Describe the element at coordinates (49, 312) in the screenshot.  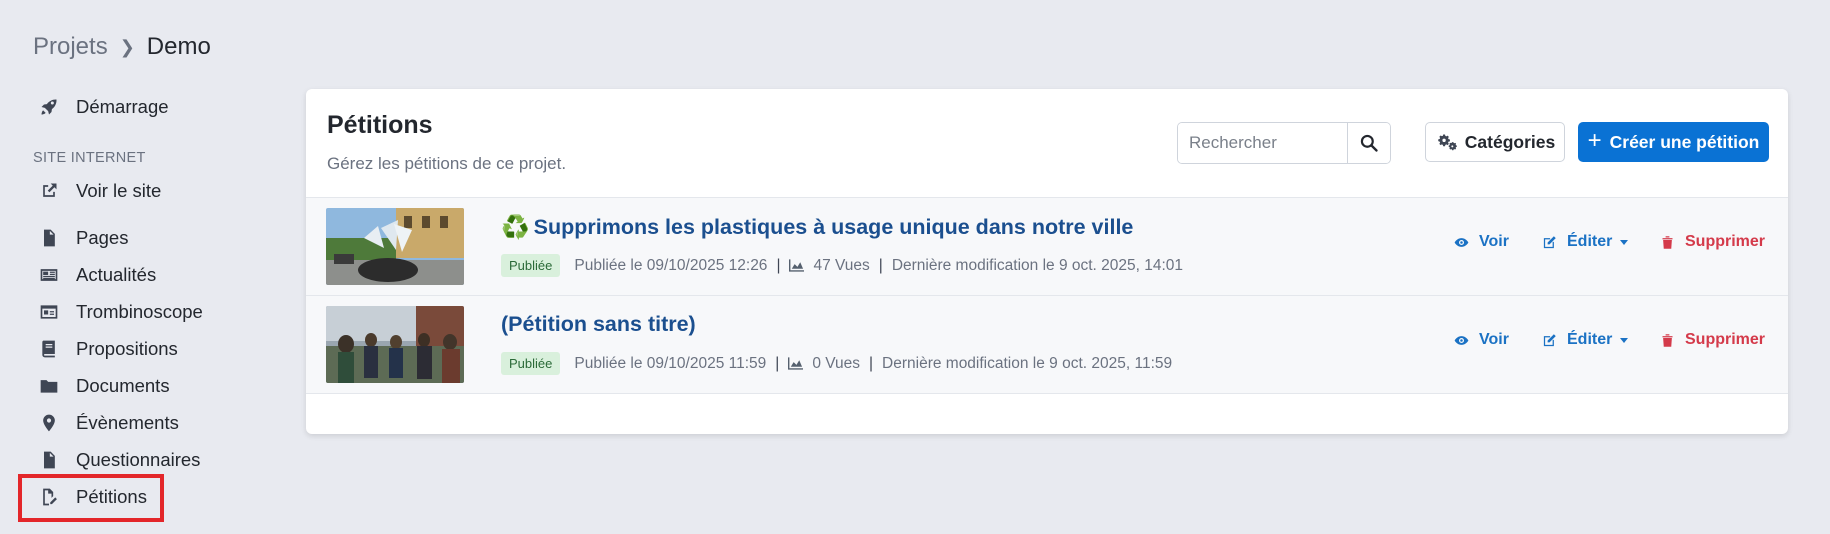
I see `id-card-icon` at that location.